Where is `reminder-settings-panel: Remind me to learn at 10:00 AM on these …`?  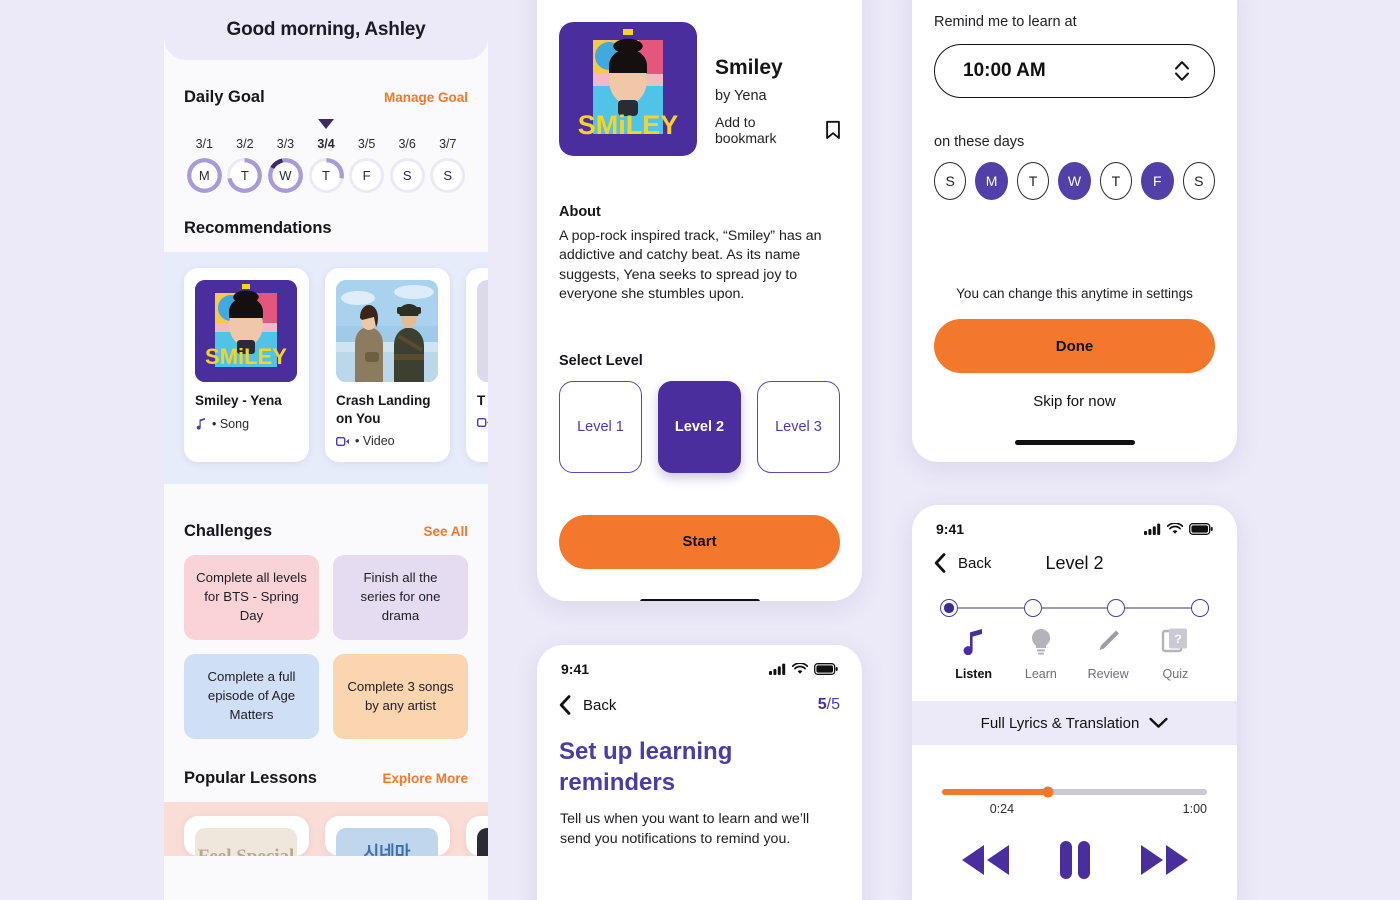 reminder-settings-panel: Remind me to learn at 10:00 AM on these … is located at coordinates (1074, 231).